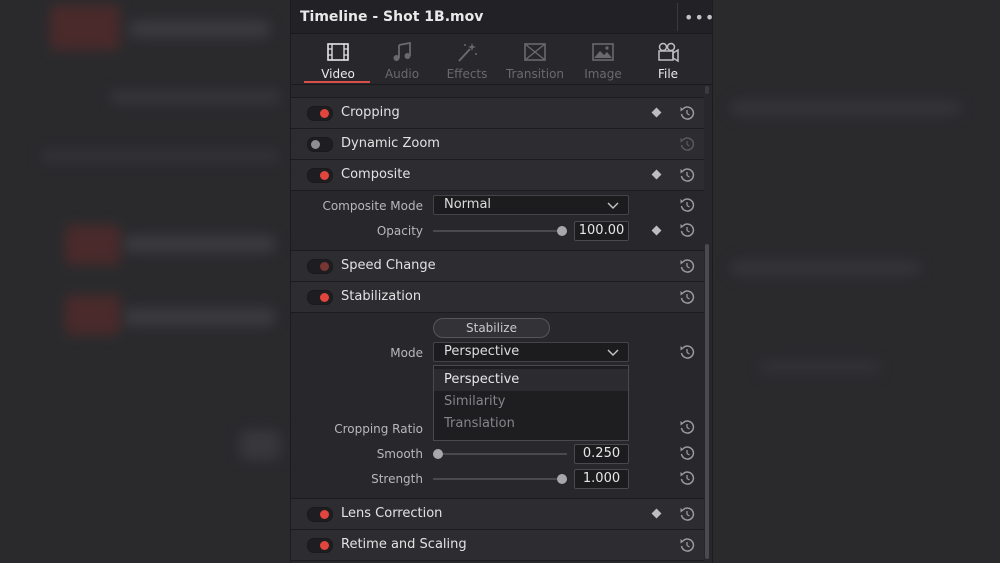 This screenshot has height=563, width=1000. Describe the element at coordinates (475, 401) in the screenshot. I see `menu-item-label: Similarity` at that location.